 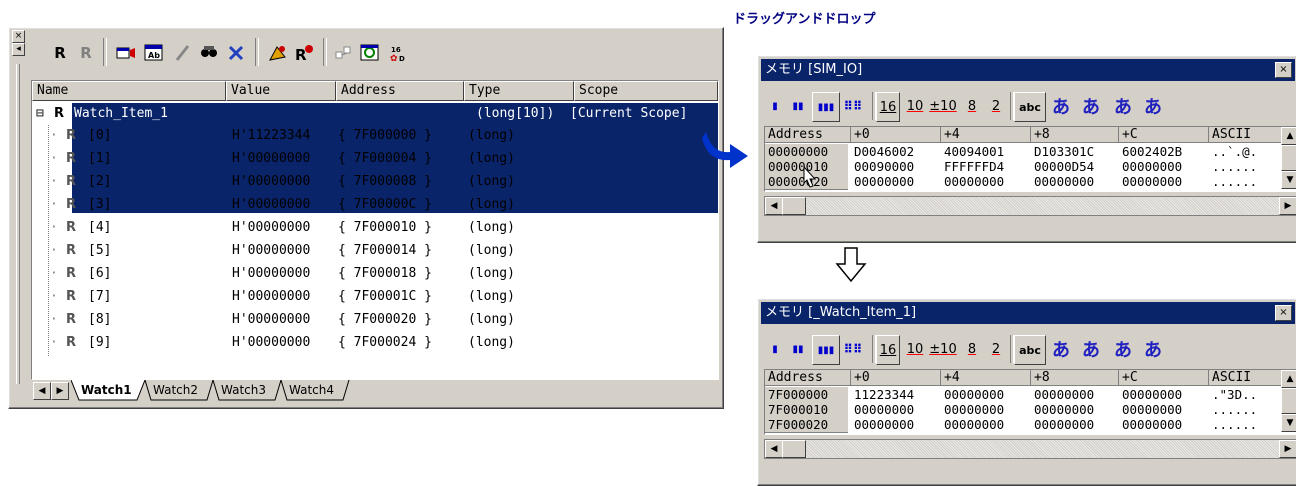 I want to click on data-cell: D103301C, so click(x=1064, y=151).